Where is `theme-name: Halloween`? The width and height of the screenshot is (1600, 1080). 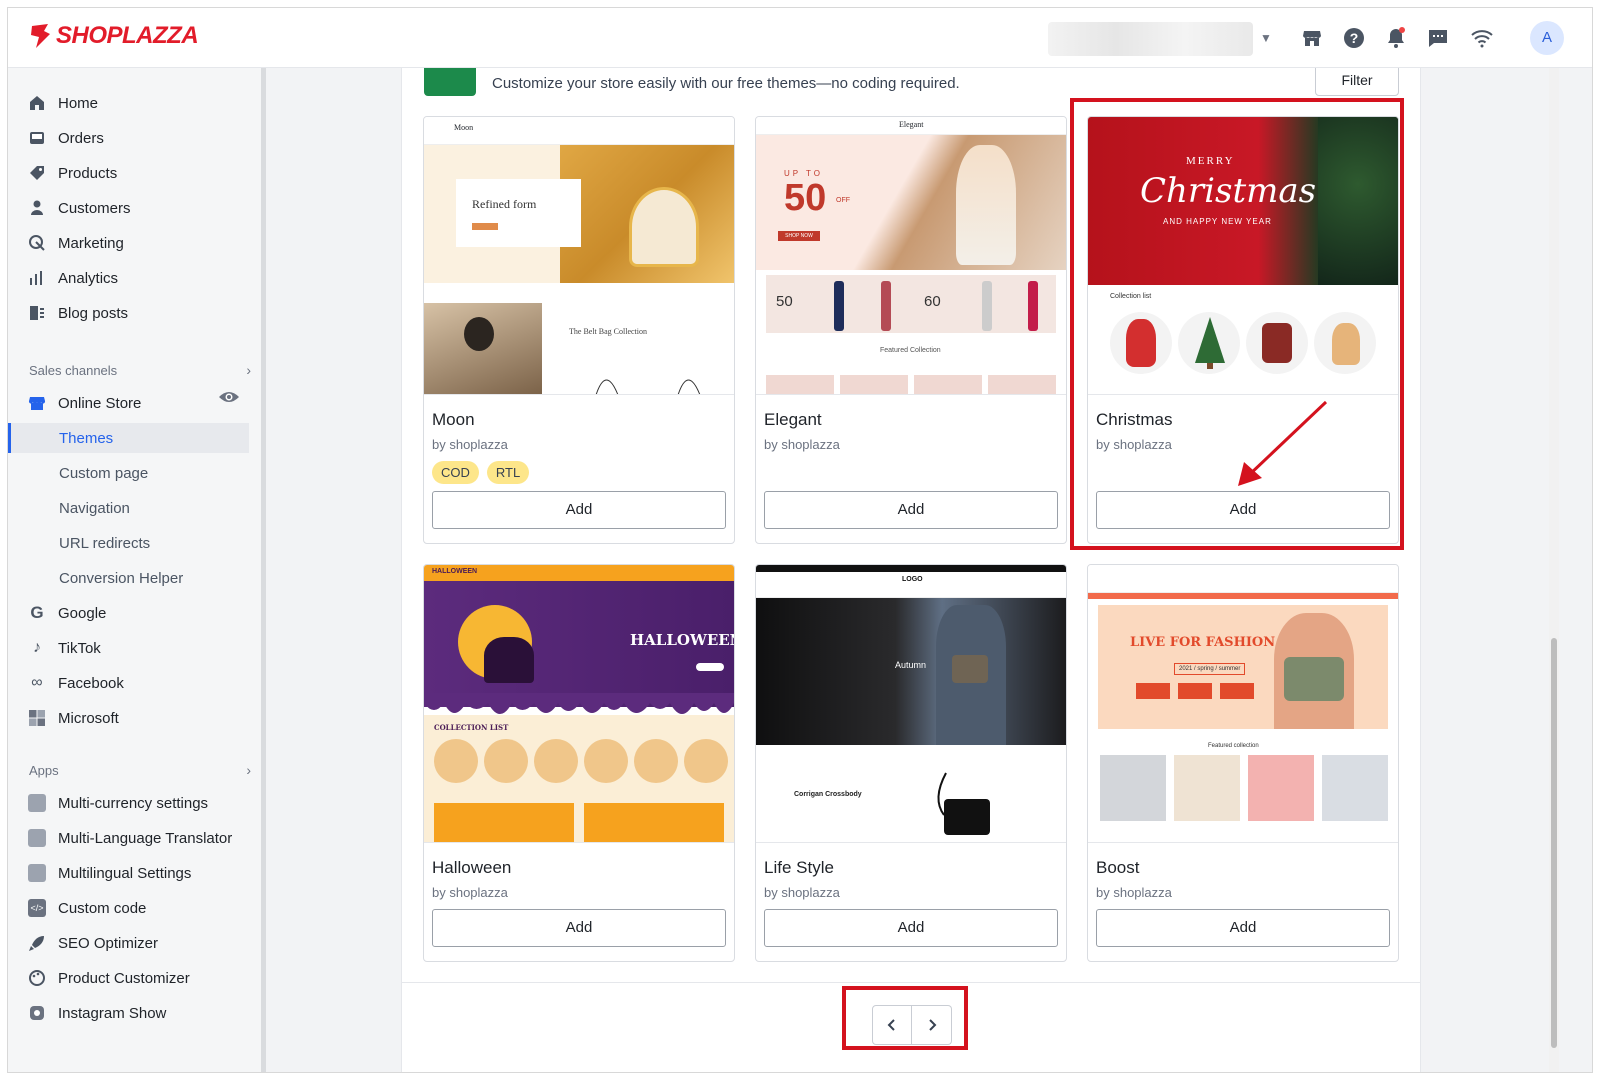 theme-name: Halloween is located at coordinates (472, 867).